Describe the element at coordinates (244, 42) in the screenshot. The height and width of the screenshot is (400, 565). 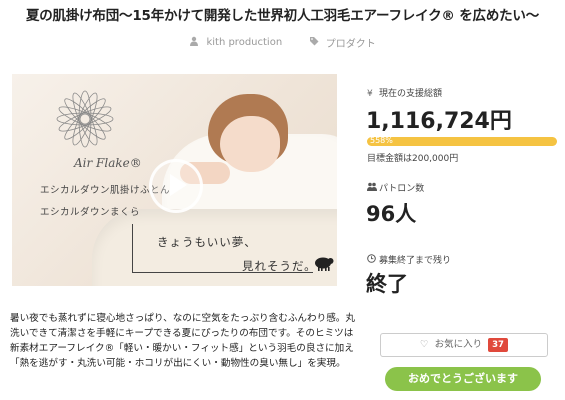
I see `owner-link: kith production` at that location.